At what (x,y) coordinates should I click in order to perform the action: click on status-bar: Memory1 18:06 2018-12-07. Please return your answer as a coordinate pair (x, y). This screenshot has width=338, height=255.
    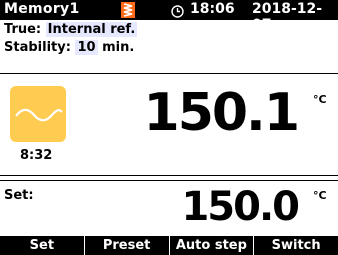
    Looking at the image, I should click on (169, 16).